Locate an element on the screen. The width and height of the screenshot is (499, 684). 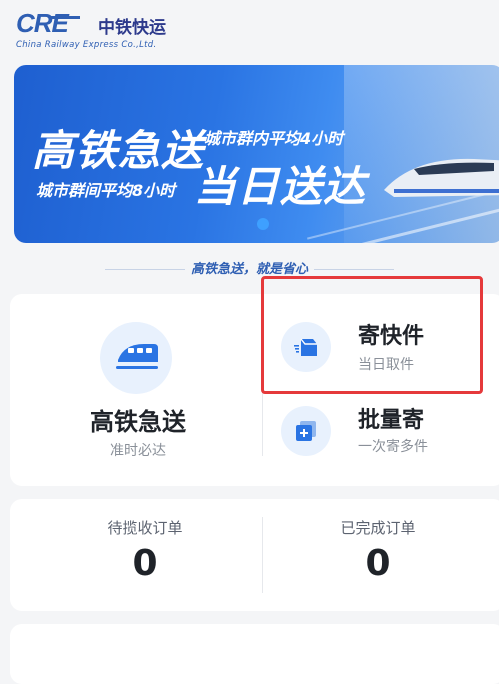
train-icon is located at coordinates (136, 358).